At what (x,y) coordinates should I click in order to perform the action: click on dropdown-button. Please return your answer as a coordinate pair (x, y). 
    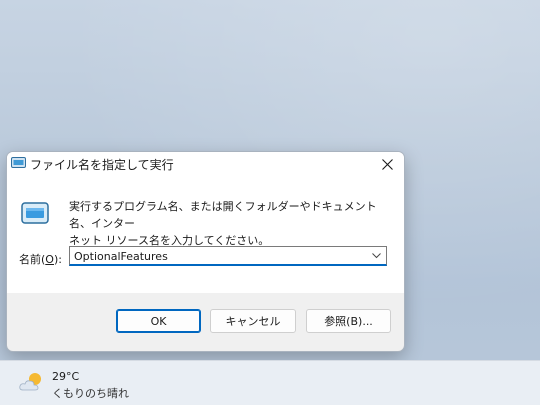
    Looking at the image, I should click on (376, 256).